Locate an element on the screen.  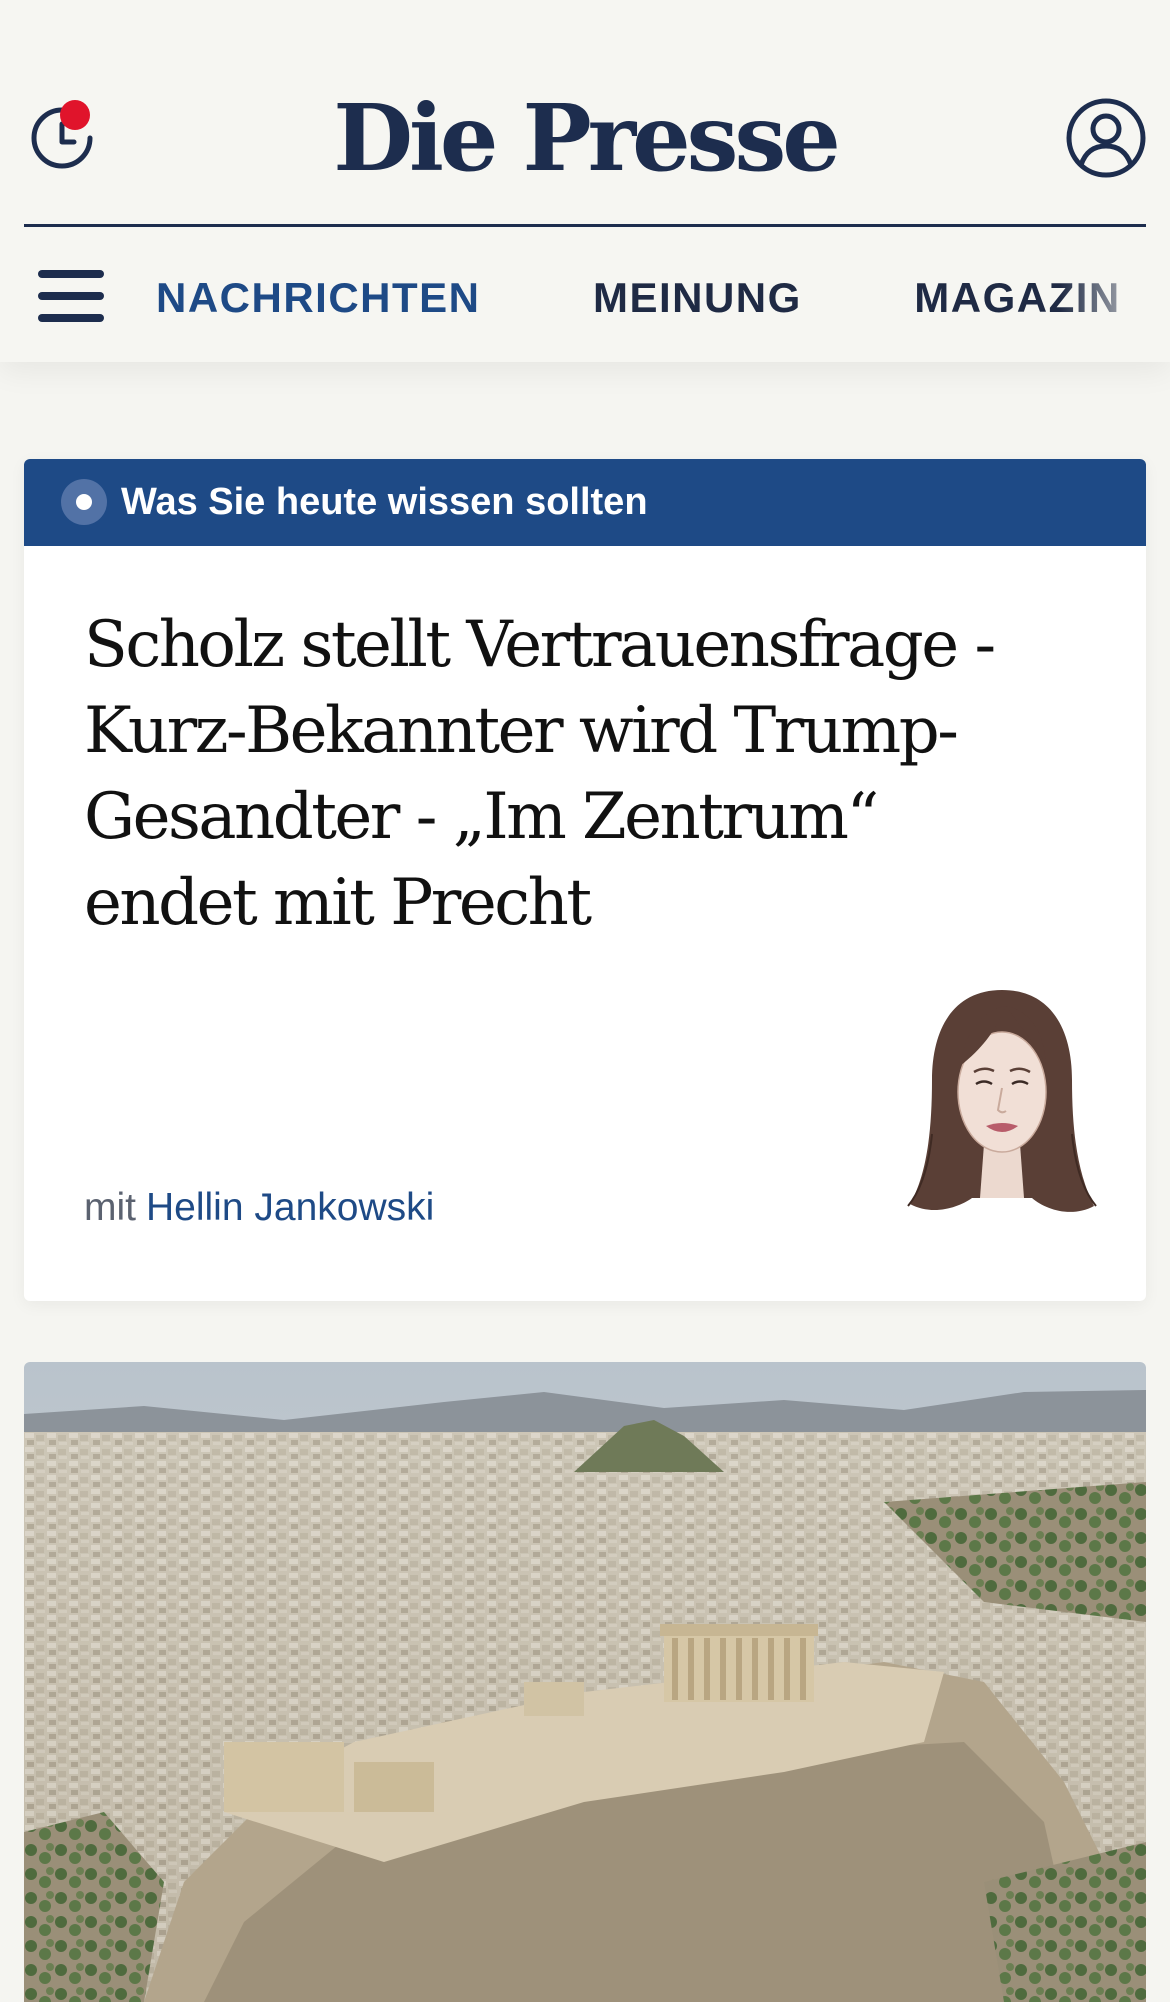
site-logo: Die Presse is located at coordinates (585, 138).